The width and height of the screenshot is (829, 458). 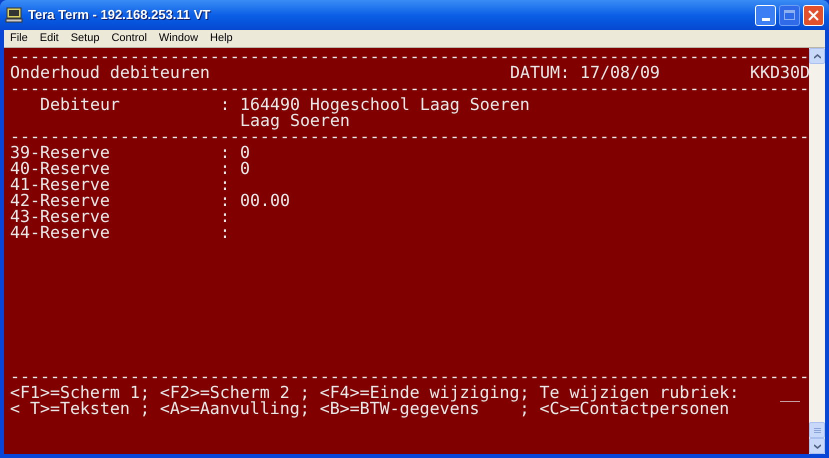 I want to click on window-title: Tera Term - 192.168.253.11 VT, so click(x=119, y=15).